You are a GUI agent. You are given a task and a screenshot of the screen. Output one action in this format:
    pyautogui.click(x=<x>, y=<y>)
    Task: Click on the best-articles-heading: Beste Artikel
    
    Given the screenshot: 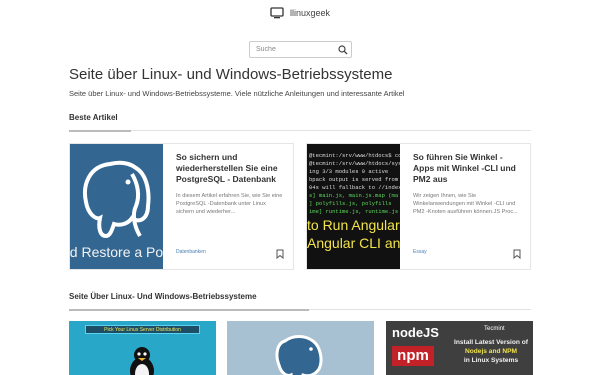 What is the action you would take?
    pyautogui.click(x=93, y=117)
    